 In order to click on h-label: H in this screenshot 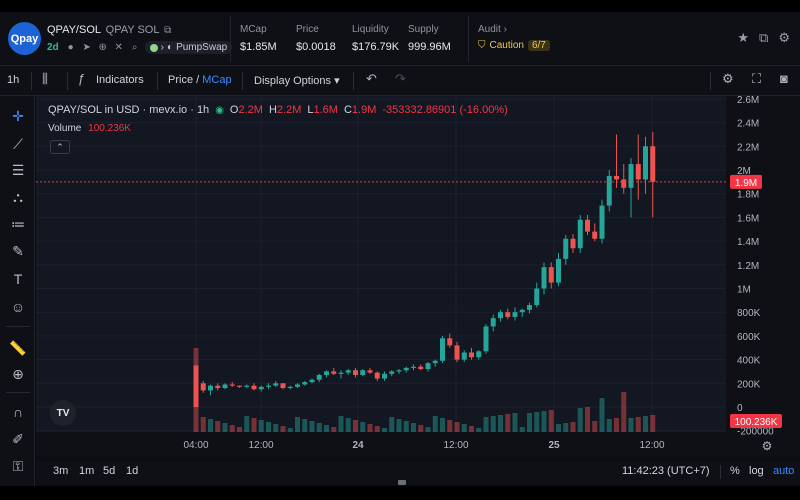, I will do `click(272, 110)`.